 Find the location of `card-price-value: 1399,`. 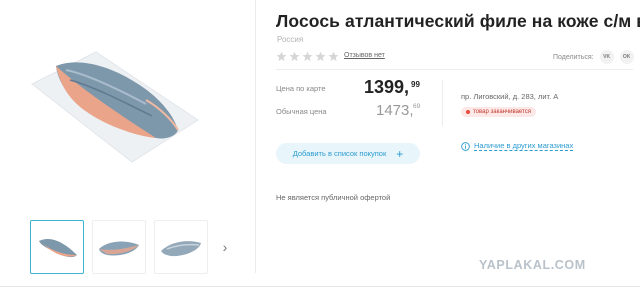

card-price-value: 1399, is located at coordinates (387, 87).